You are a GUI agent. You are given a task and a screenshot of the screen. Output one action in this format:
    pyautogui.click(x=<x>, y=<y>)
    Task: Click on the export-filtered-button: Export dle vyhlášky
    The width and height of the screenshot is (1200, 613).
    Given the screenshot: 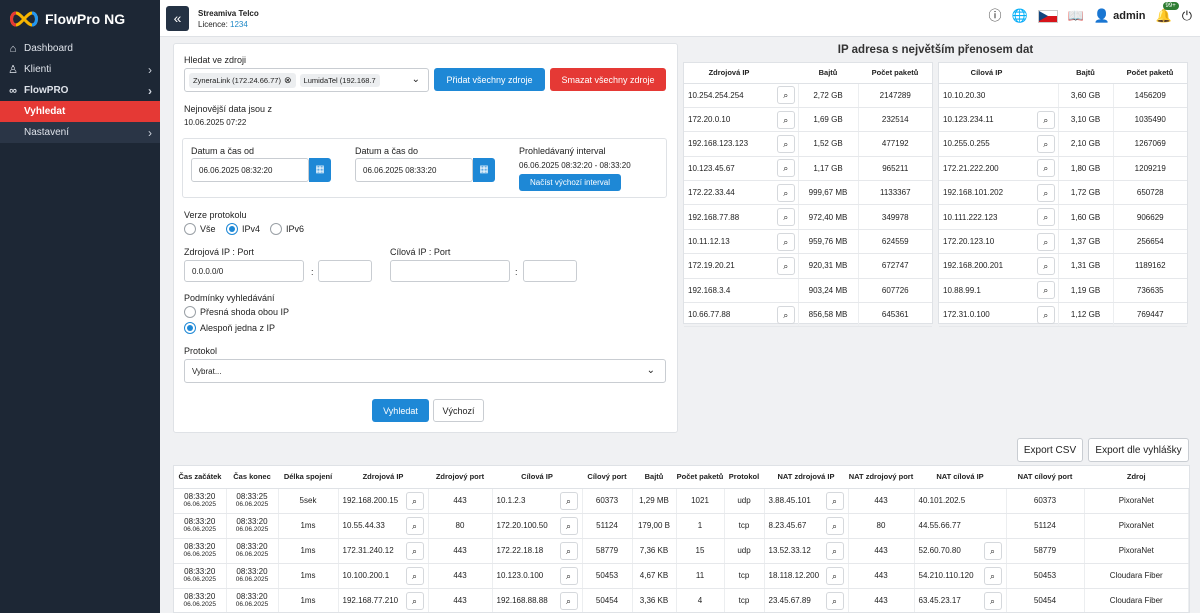 What is the action you would take?
    pyautogui.click(x=1138, y=450)
    